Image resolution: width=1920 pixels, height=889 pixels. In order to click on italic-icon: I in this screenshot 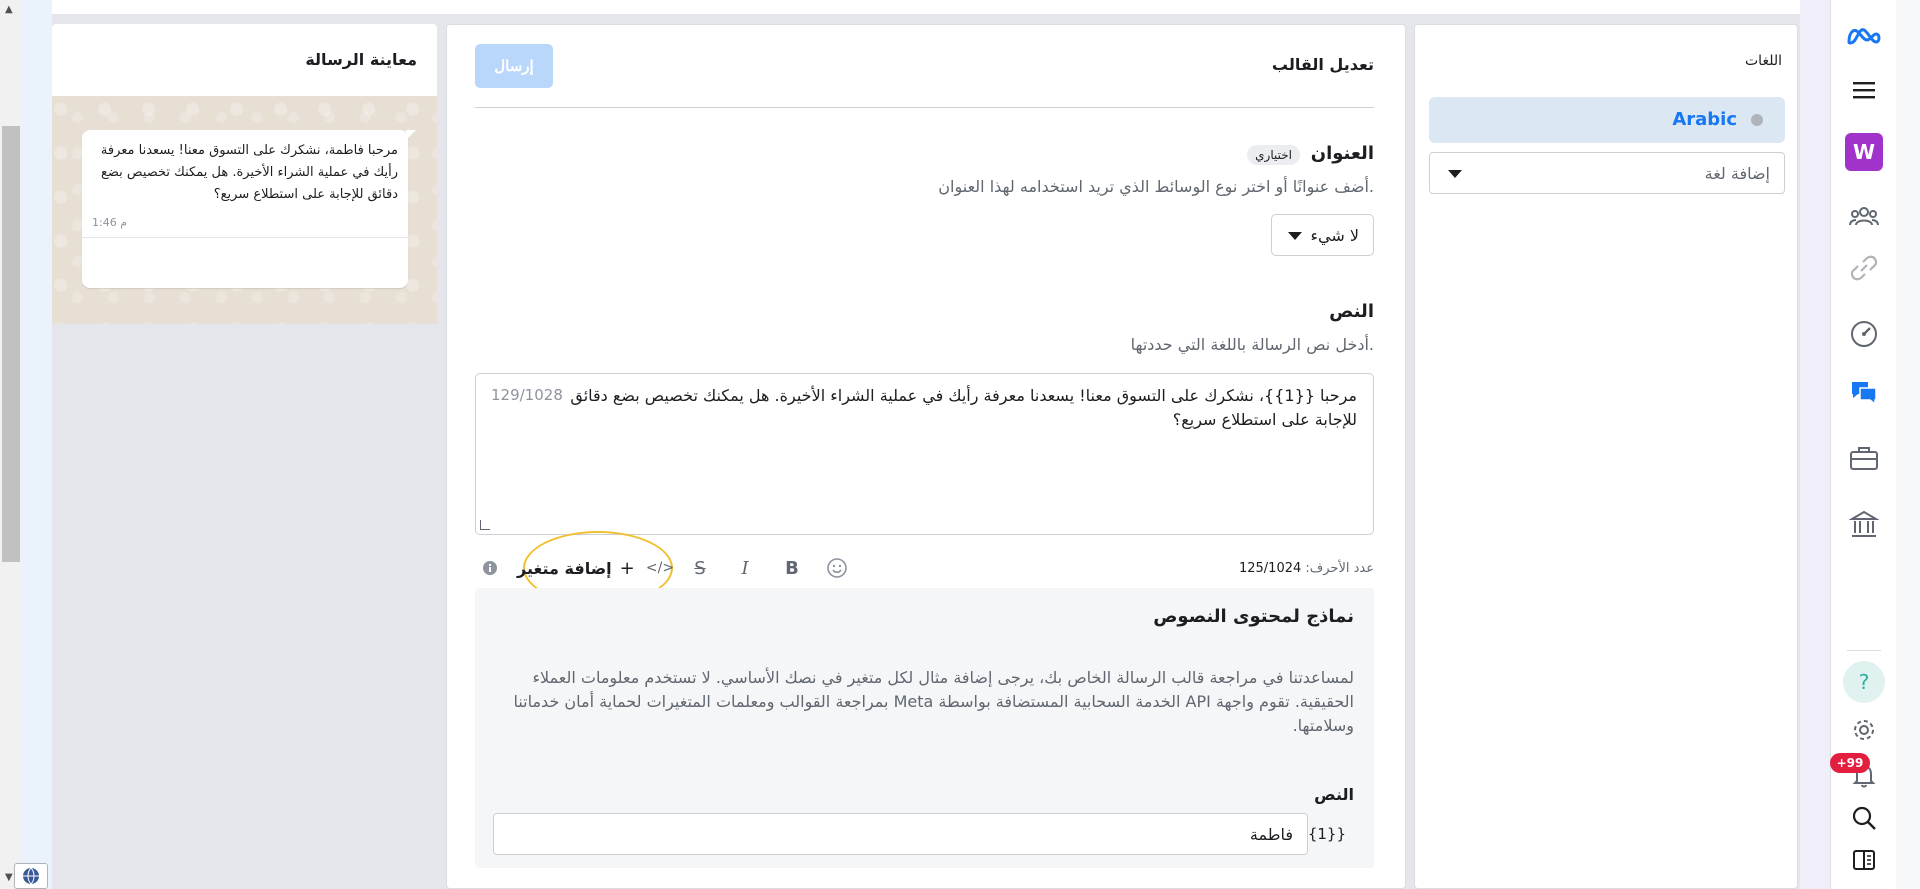, I will do `click(745, 568)`.